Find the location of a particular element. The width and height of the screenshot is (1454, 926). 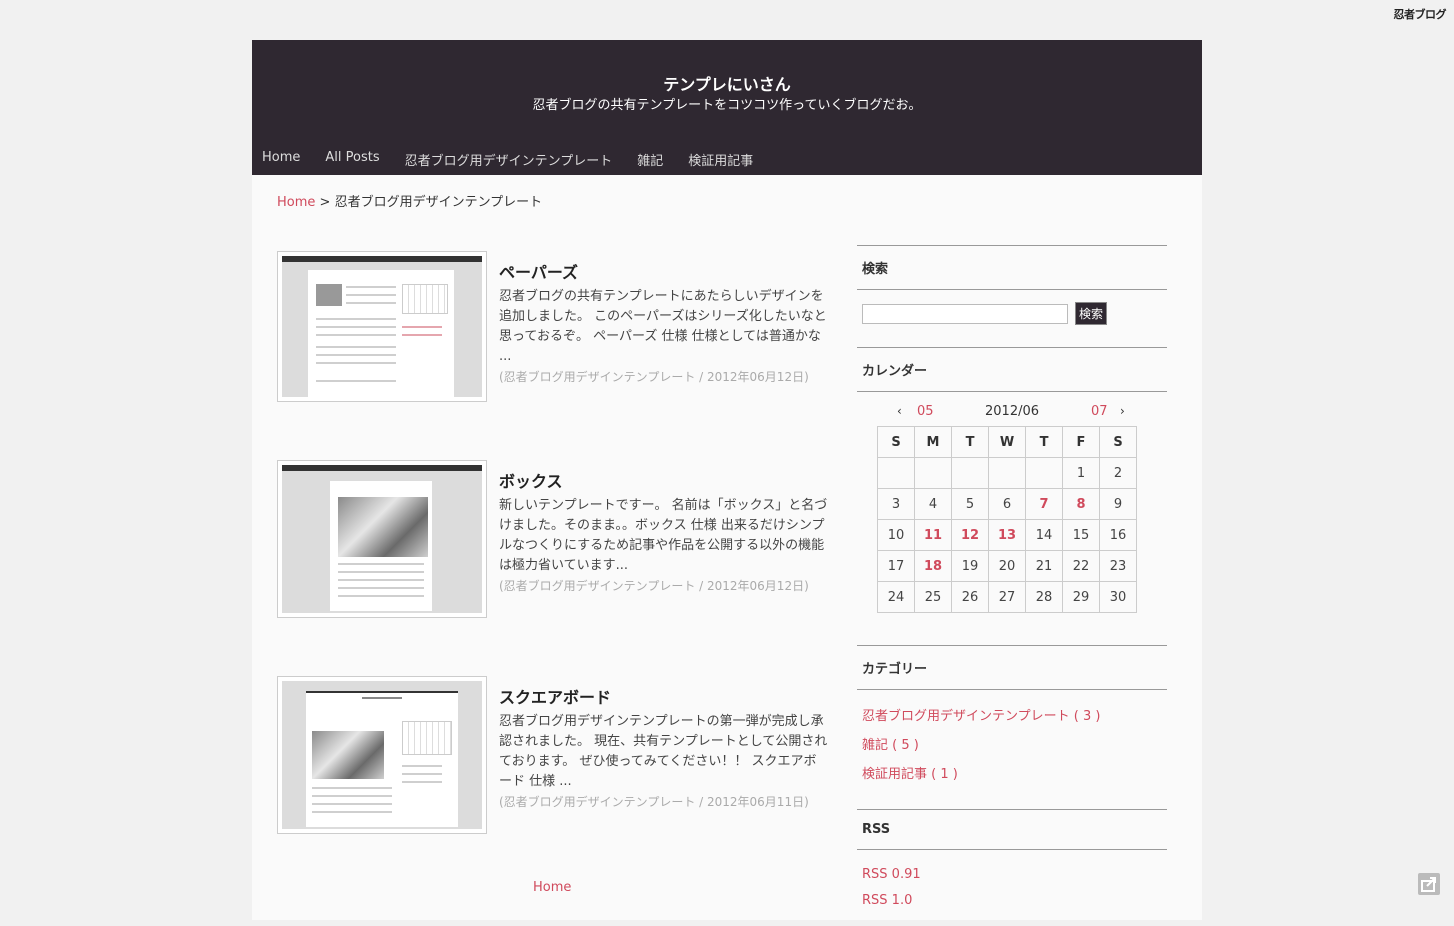

calendar-day: 22 is located at coordinates (1081, 566).